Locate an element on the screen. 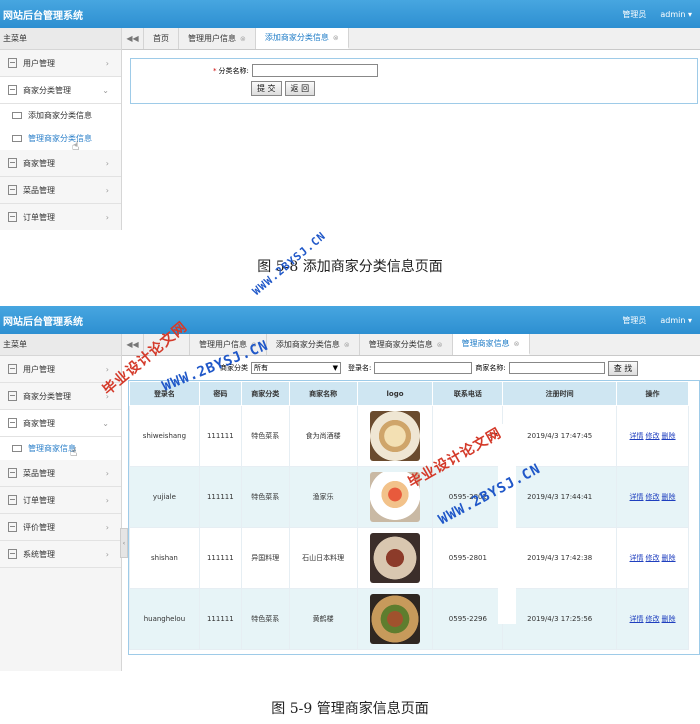 Image resolution: width=700 pixels, height=724 pixels. cell-phone: 772 is located at coordinates (468, 436).